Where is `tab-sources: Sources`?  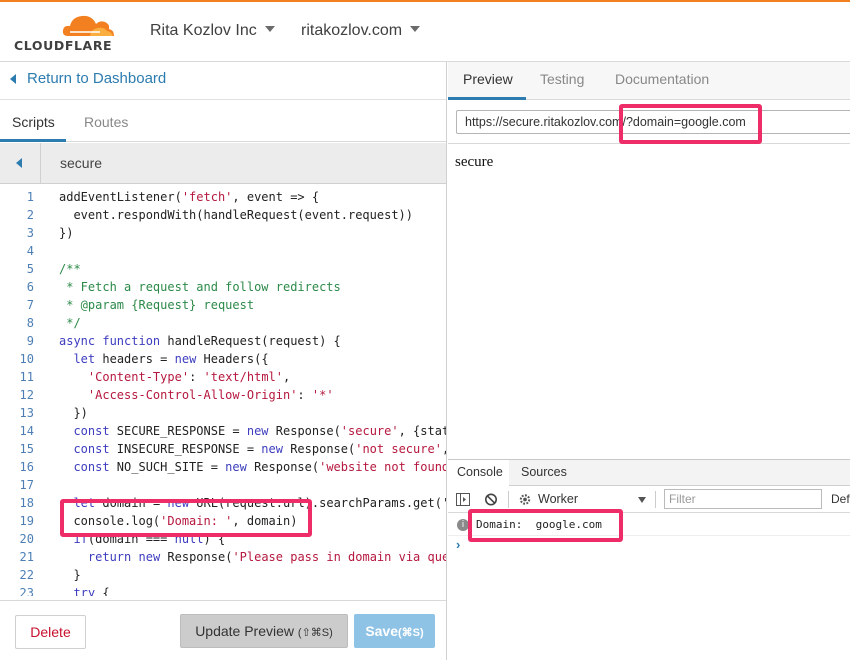
tab-sources: Sources is located at coordinates (544, 472).